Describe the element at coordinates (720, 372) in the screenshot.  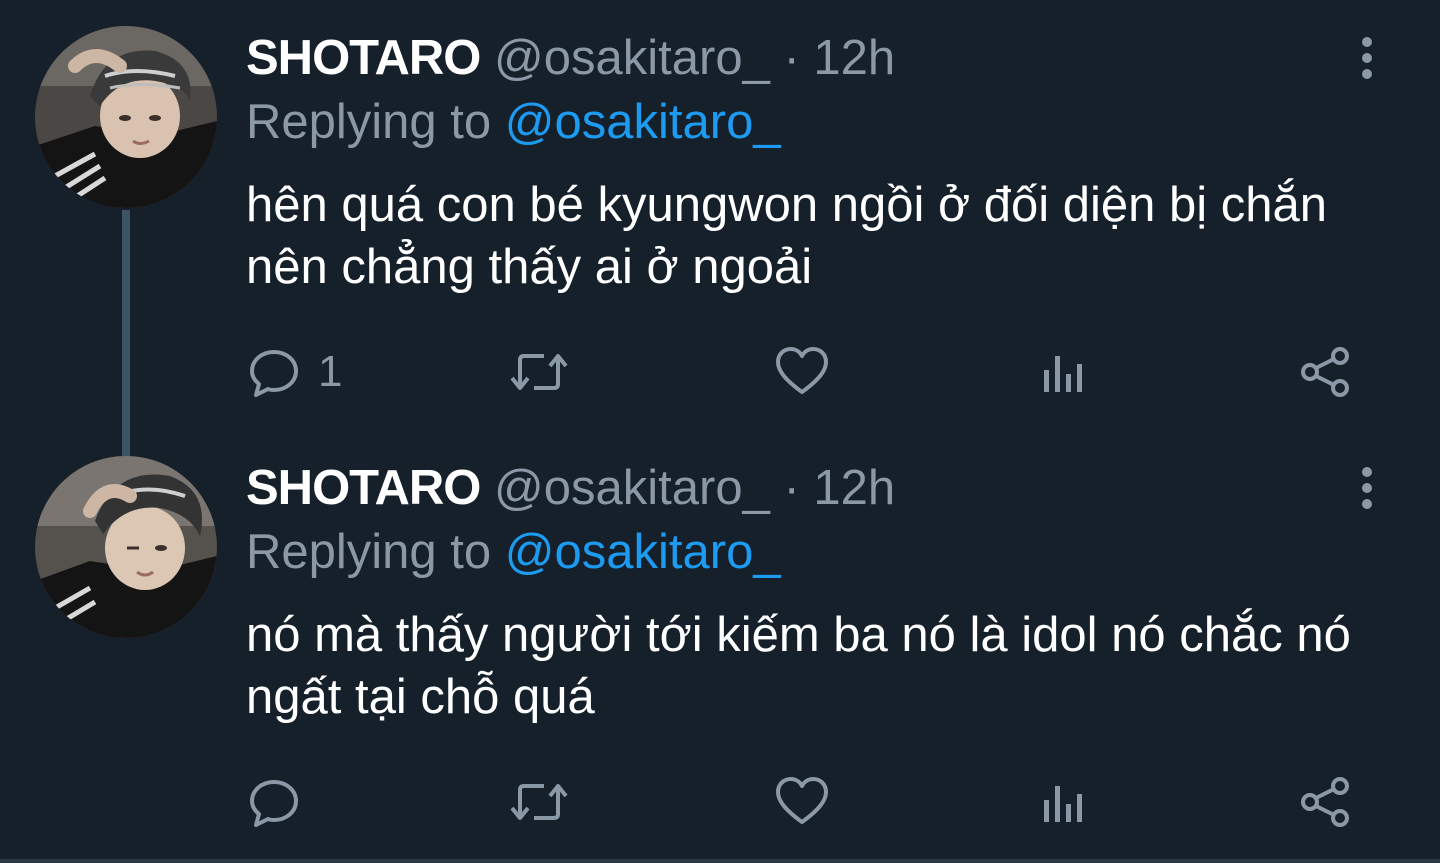
I see `tweet-actions: 1` at that location.